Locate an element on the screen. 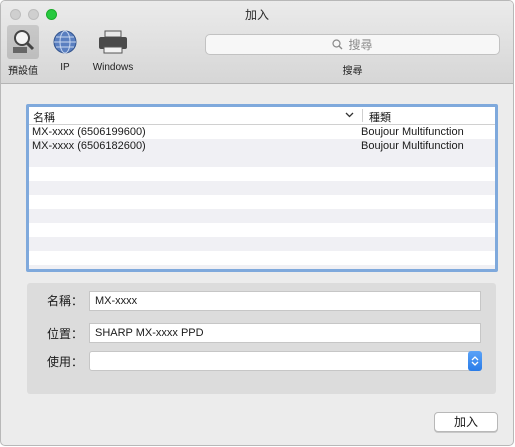  name-row: 名稱： is located at coordinates (55, 300).